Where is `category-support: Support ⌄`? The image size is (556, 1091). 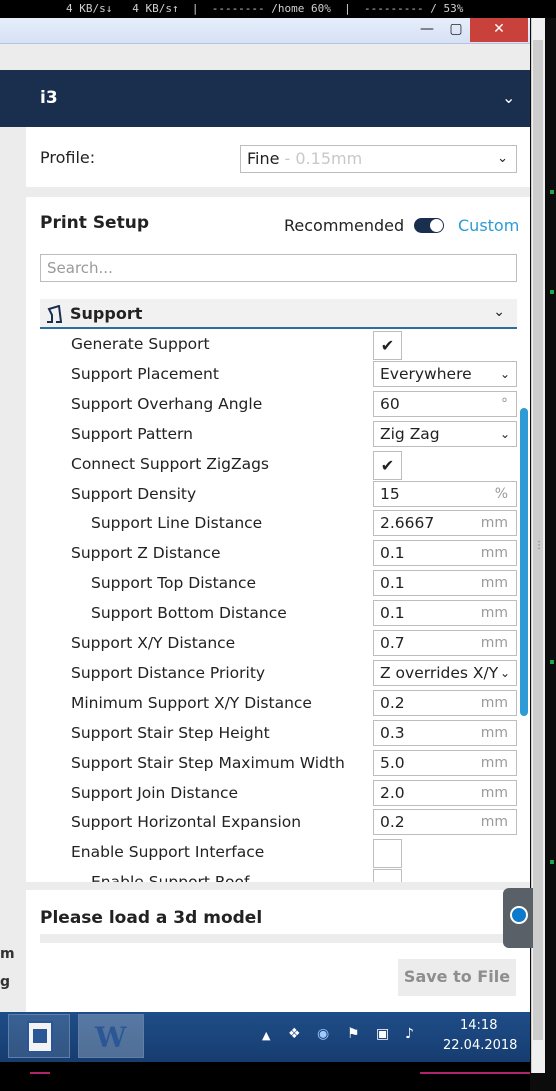
category-support: Support ⌄ is located at coordinates (278, 314).